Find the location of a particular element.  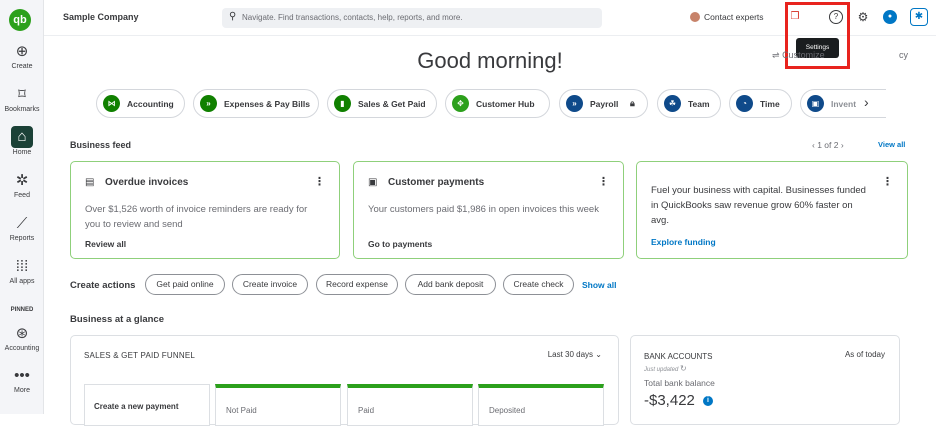

lock-icon: 🔒︎ is located at coordinates (632, 103).